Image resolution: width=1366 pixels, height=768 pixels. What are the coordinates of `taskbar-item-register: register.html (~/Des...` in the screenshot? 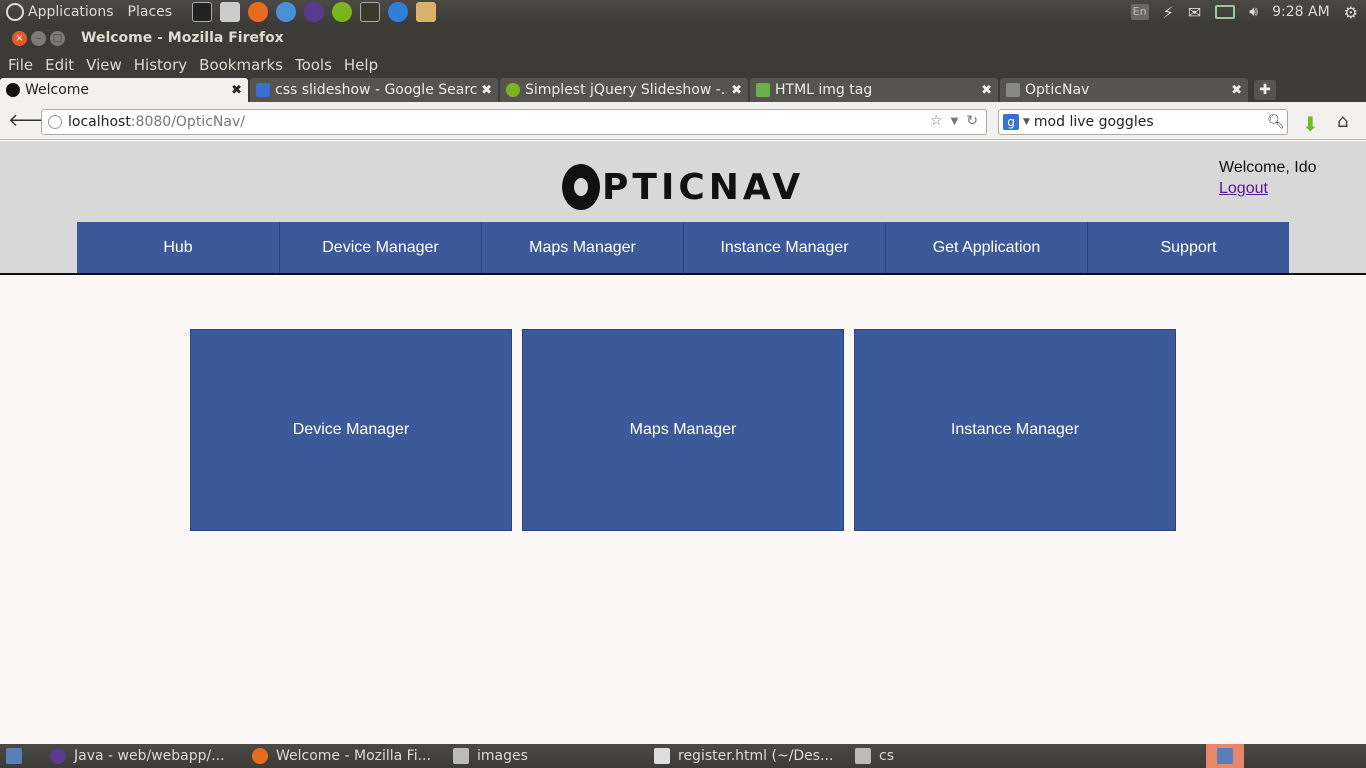 It's located at (743, 756).